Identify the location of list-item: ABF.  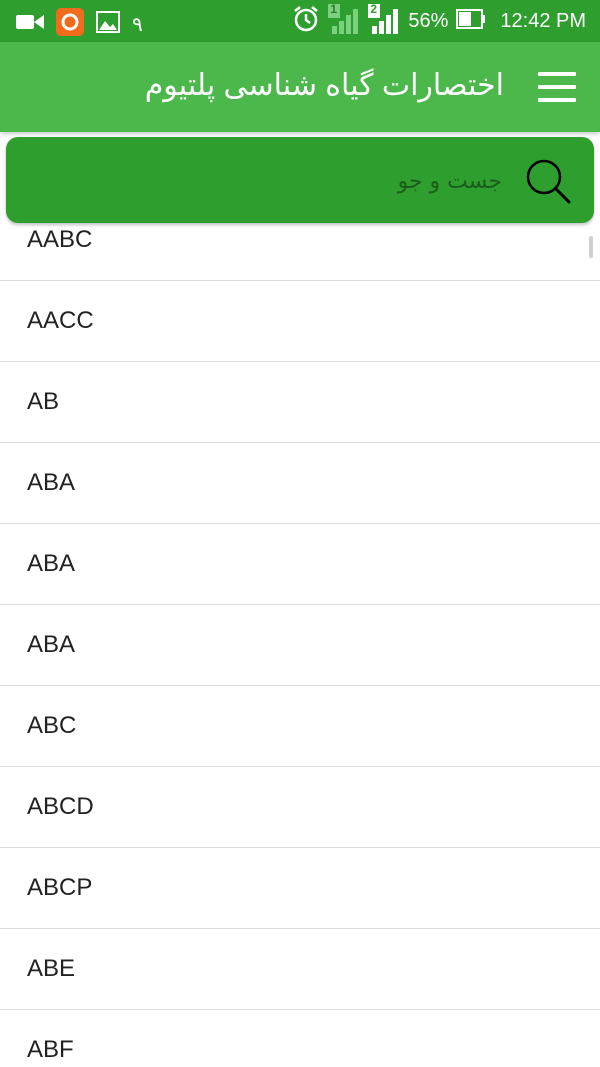
(300, 1038).